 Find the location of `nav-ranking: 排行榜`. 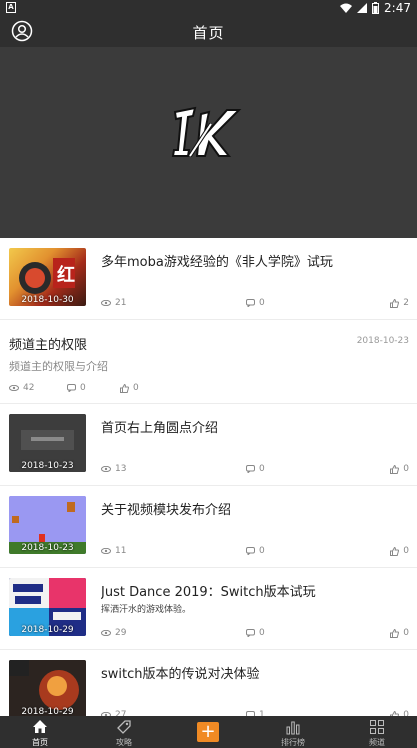

nav-ranking: 排行榜 is located at coordinates (293, 732).